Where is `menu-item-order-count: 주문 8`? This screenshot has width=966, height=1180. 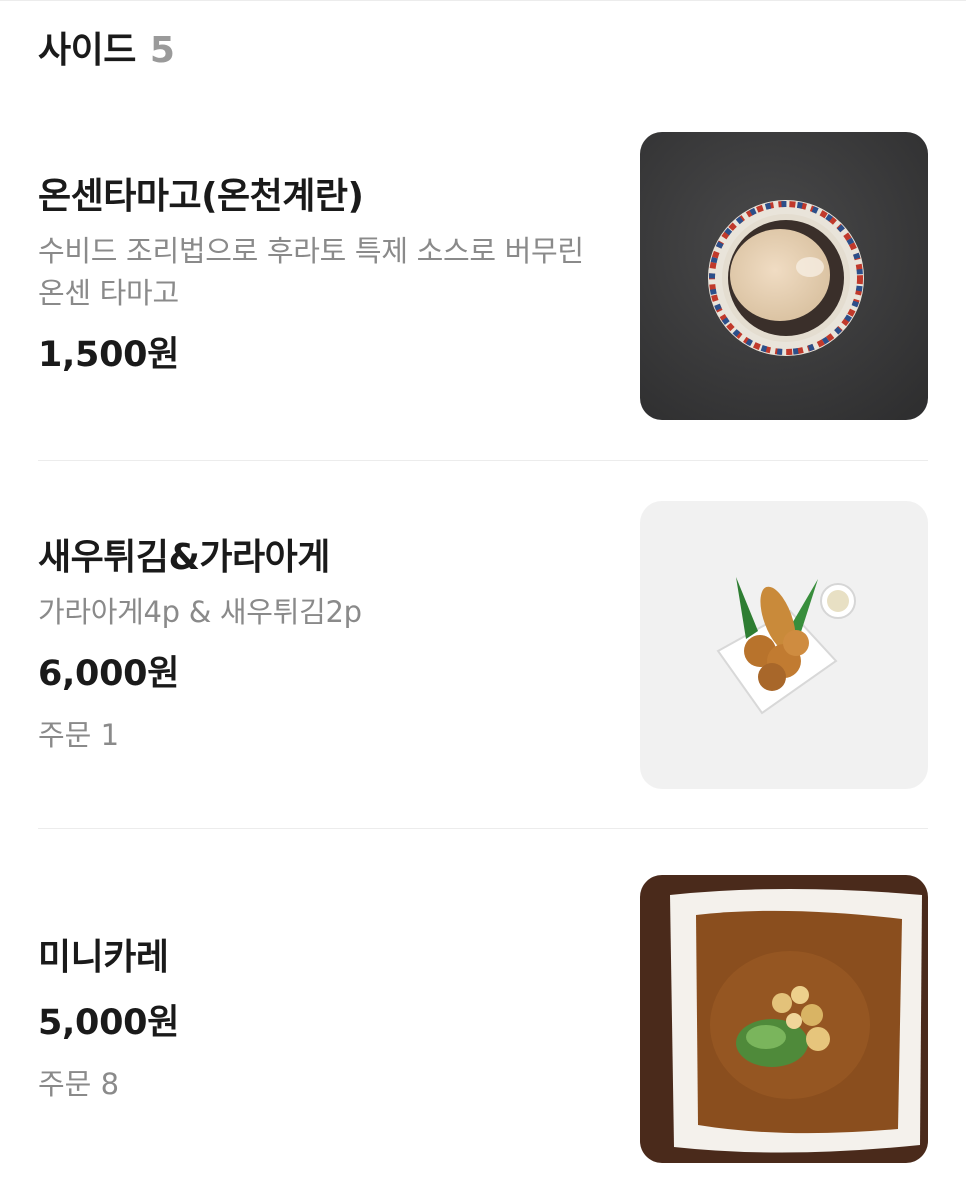
menu-item-order-count: 주문 8 is located at coordinates (79, 1083).